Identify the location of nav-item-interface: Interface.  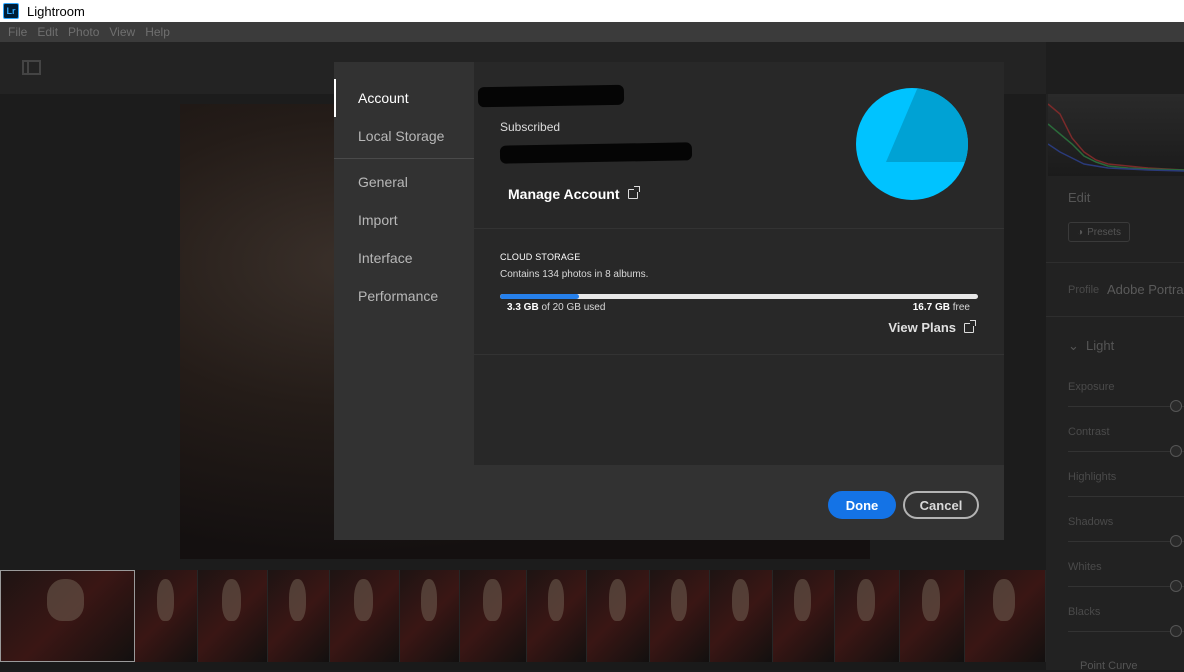
(385, 258).